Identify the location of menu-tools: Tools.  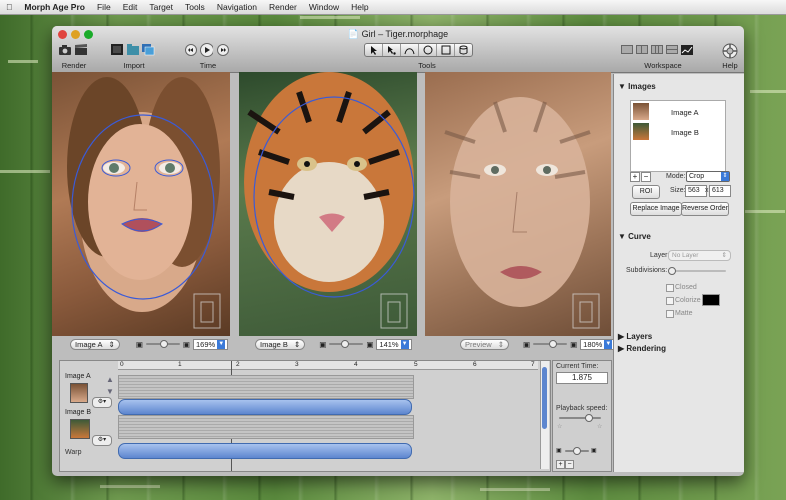
(195, 7).